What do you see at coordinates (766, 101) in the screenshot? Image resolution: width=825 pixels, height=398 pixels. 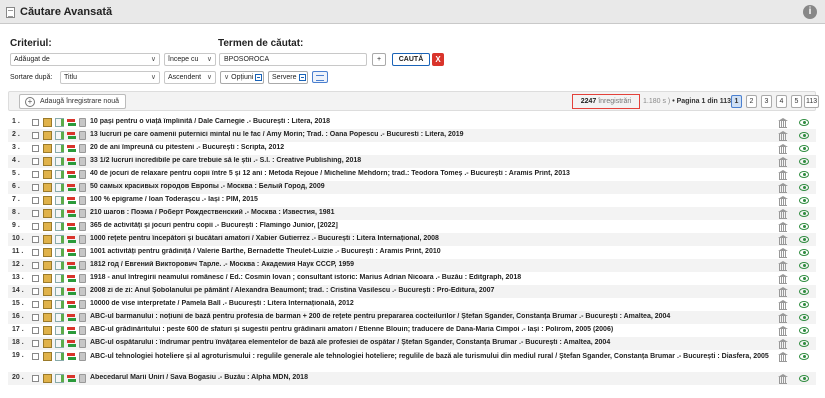 I see `page-button: 3` at bounding box center [766, 101].